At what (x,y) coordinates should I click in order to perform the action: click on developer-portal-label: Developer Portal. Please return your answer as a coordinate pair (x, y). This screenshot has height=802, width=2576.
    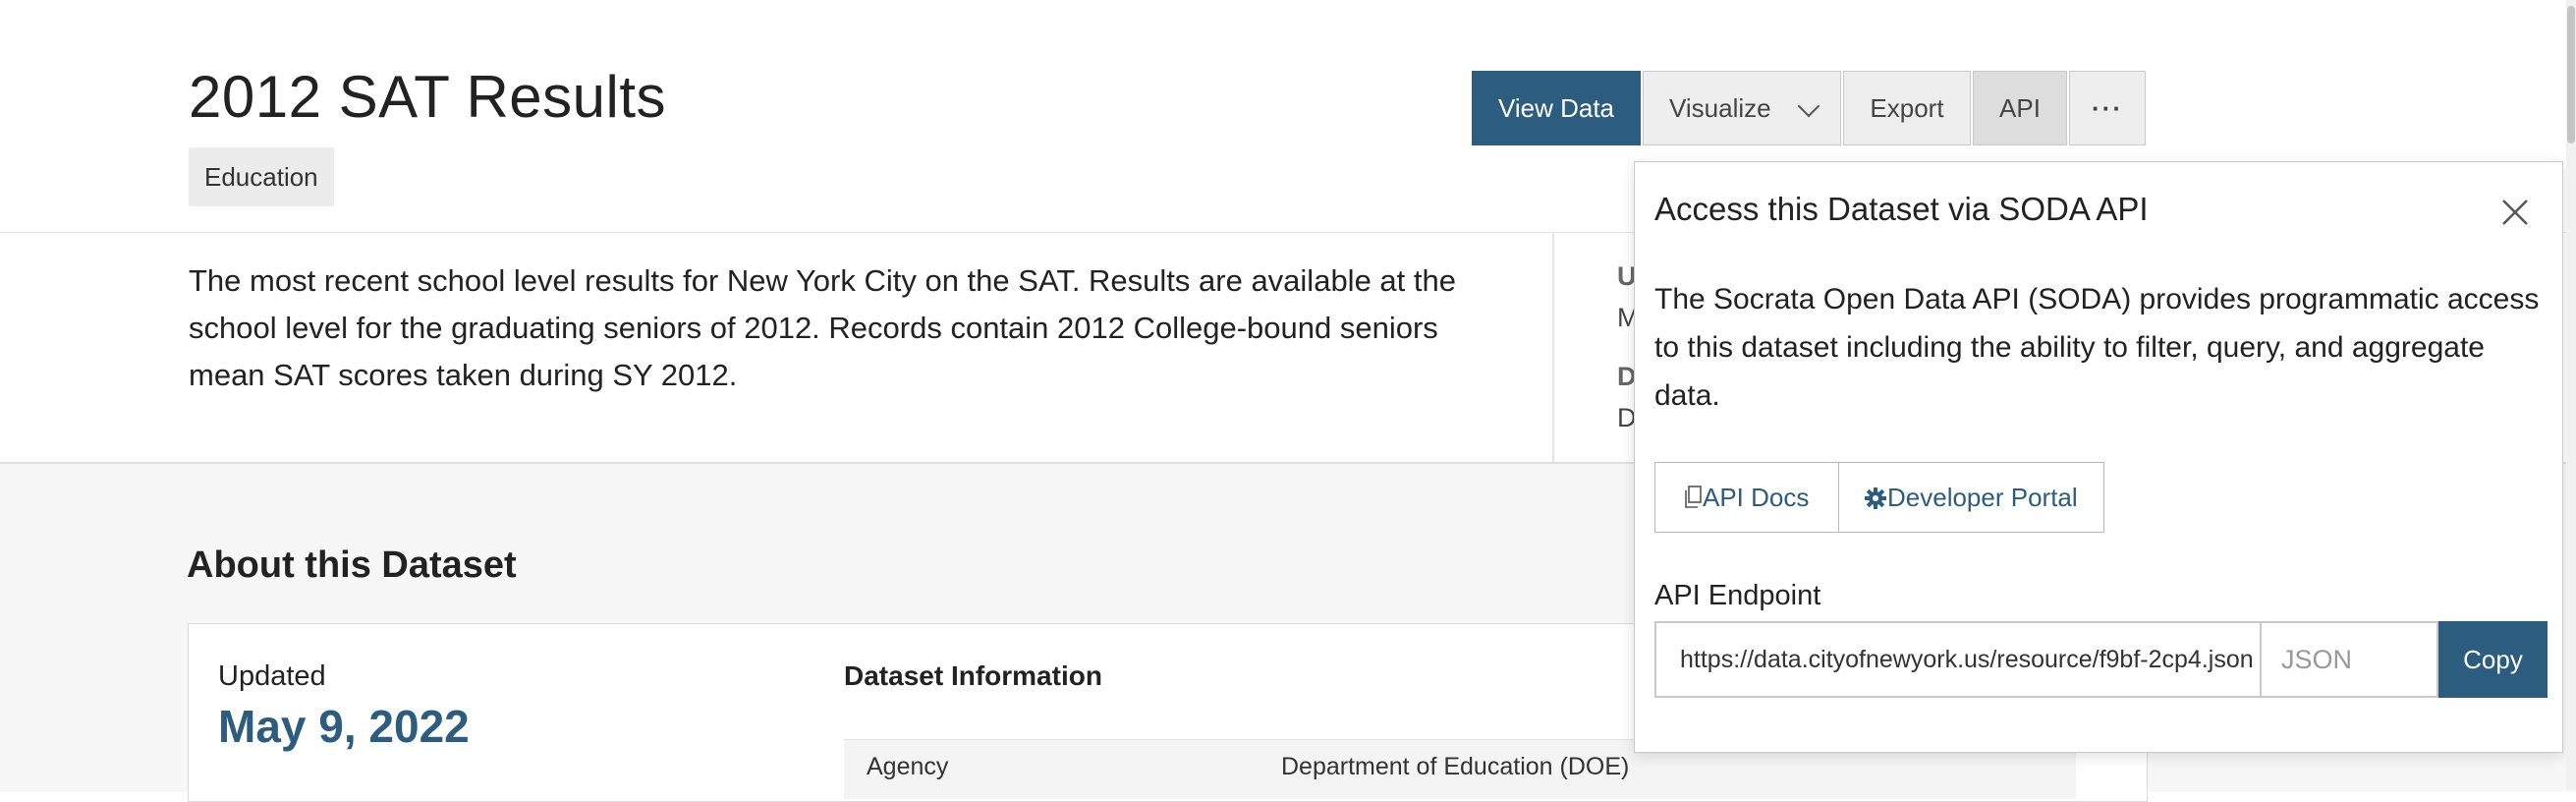
    Looking at the image, I should click on (1982, 497).